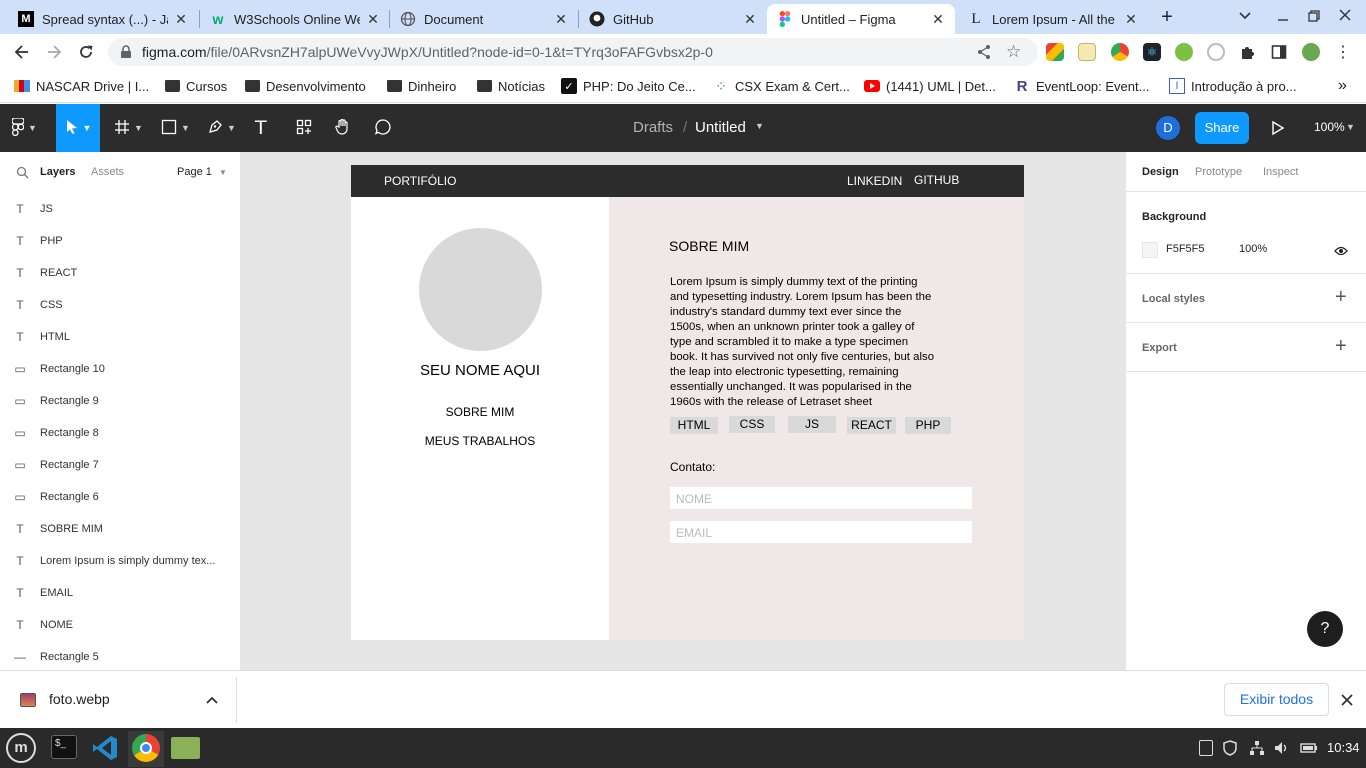  What do you see at coordinates (1222, 128) in the screenshot?
I see `share-button: Share` at bounding box center [1222, 128].